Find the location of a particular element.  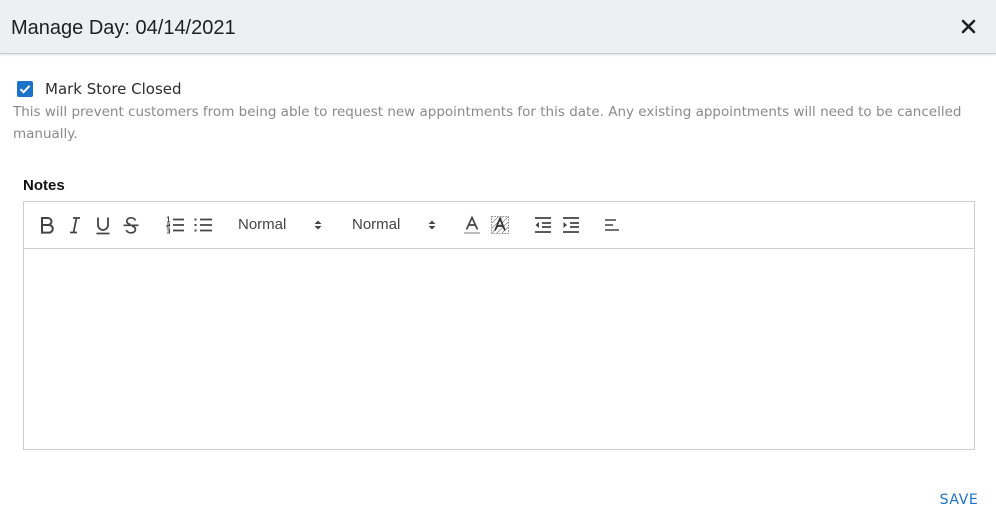

strikethrough-button is located at coordinates (131, 225).